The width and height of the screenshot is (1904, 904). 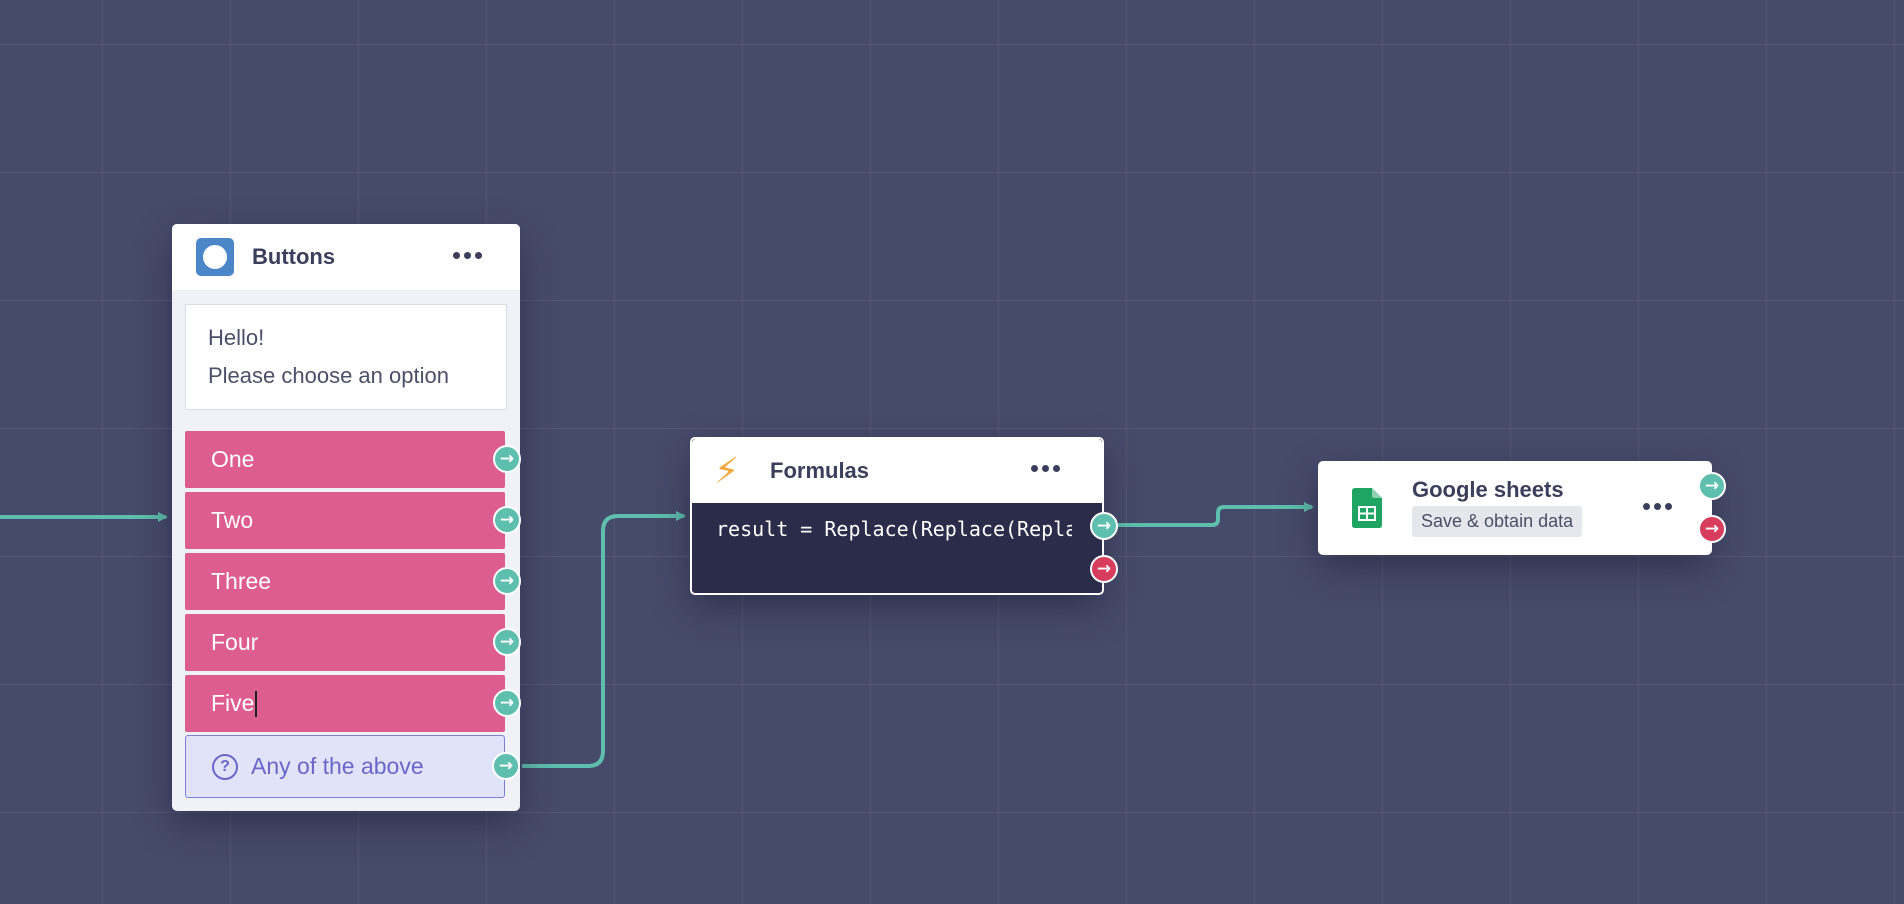 What do you see at coordinates (1497, 521) in the screenshot?
I see `sheets-action-badge: Save & obtain data` at bounding box center [1497, 521].